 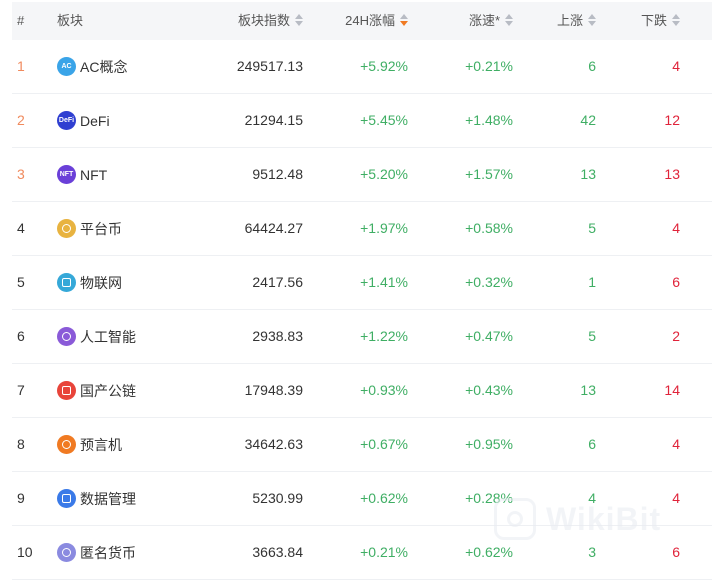 What do you see at coordinates (404, 20) in the screenshot?
I see `sort-desc-active-icon` at bounding box center [404, 20].